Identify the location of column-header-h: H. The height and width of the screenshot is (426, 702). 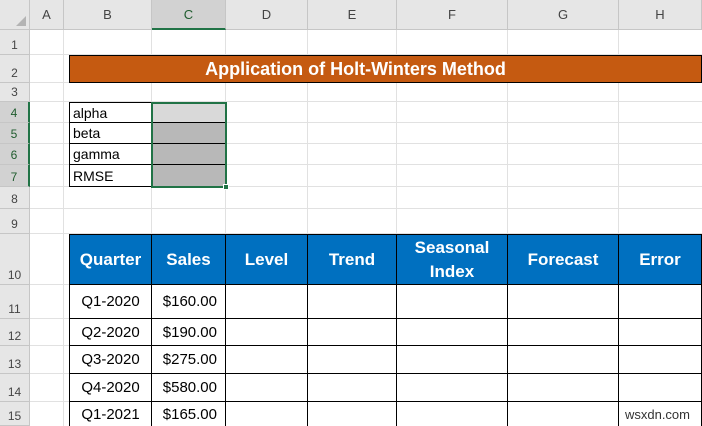
(660, 15).